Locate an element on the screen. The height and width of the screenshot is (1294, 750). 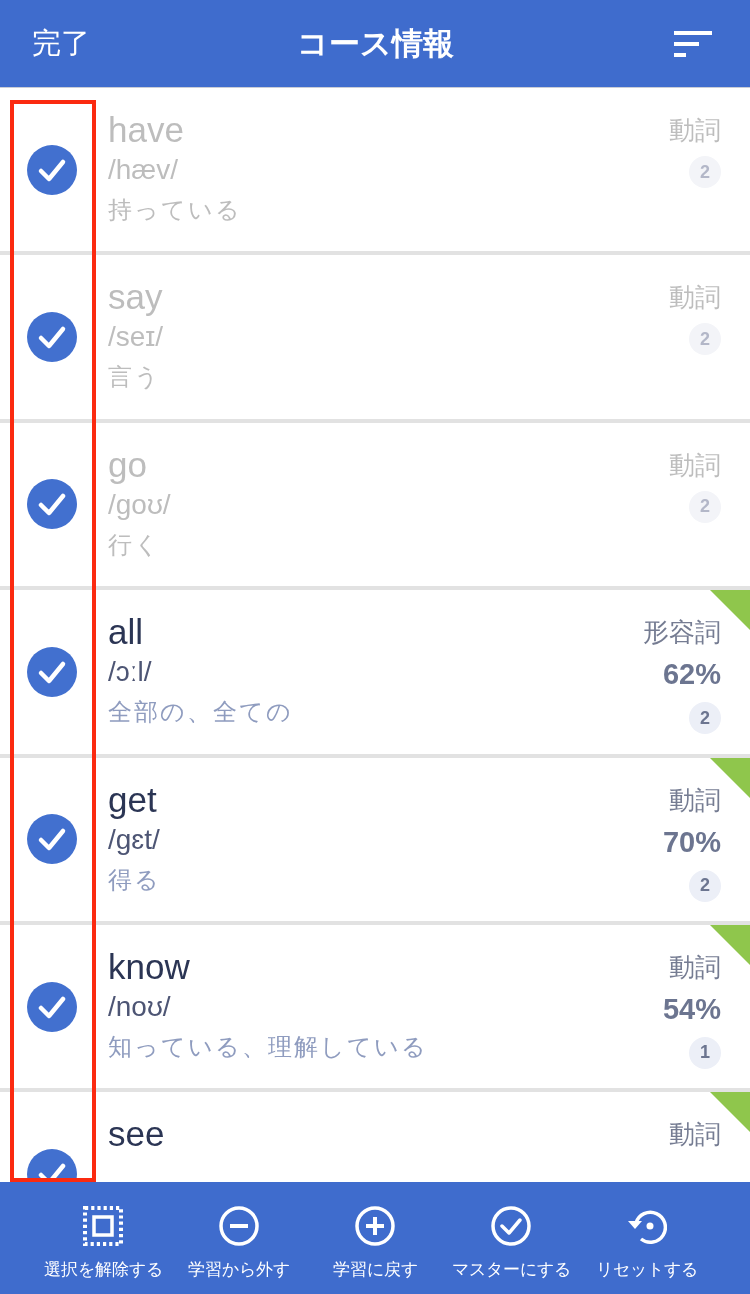
word-text: see is located at coordinates (136, 1134).